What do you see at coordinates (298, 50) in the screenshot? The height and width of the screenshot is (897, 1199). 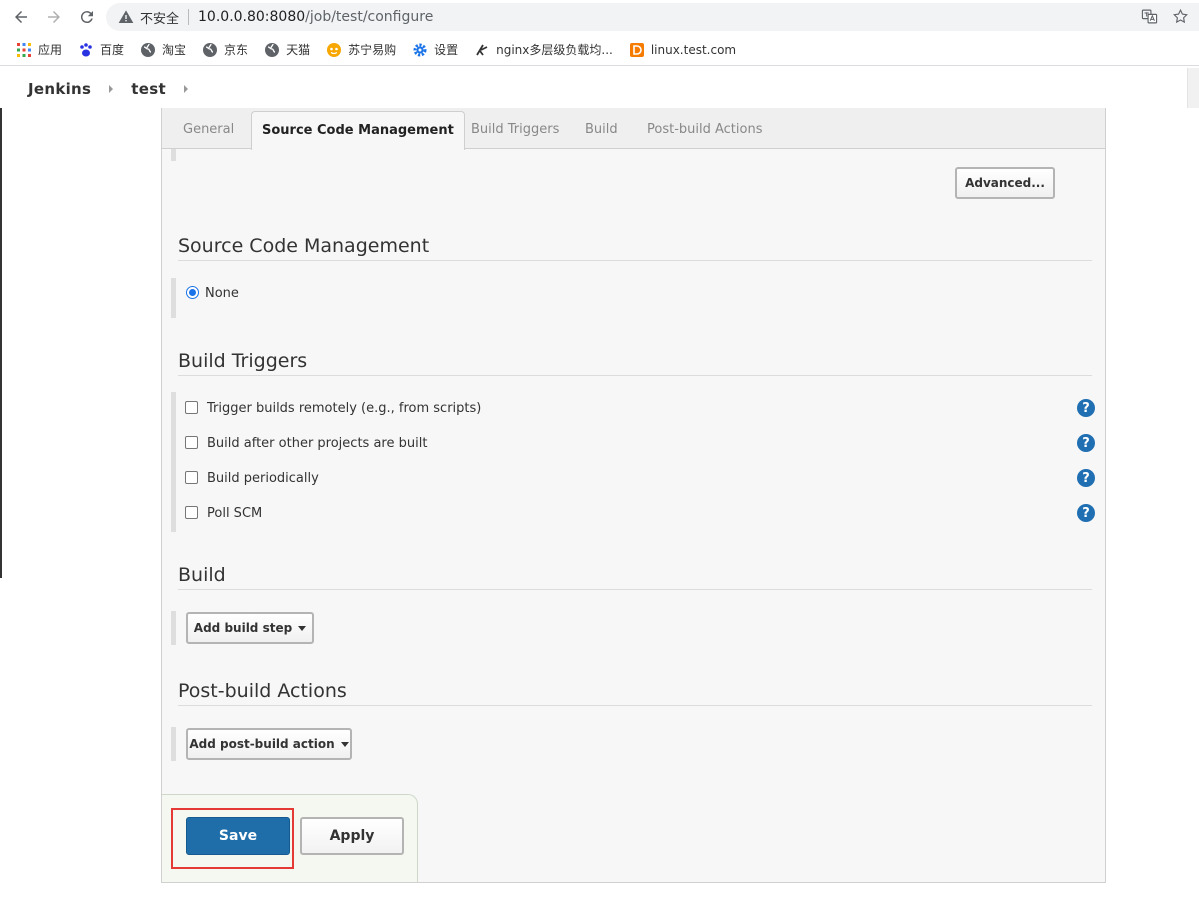 I see `bookmark-label: 天猫` at bounding box center [298, 50].